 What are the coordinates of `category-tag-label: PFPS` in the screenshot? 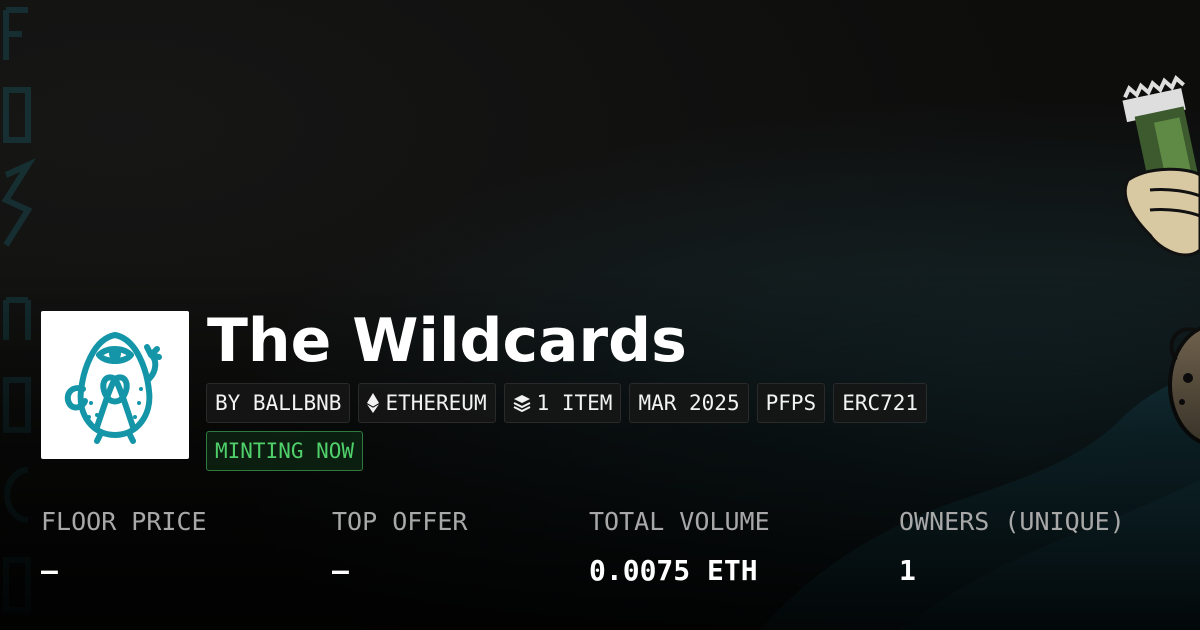 It's located at (791, 403).